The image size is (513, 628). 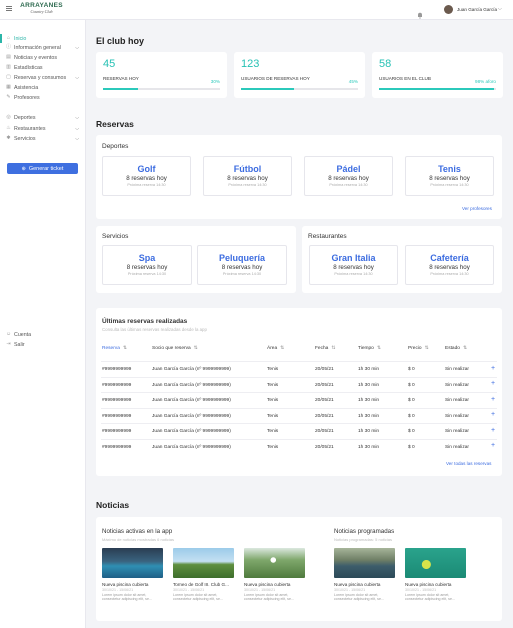 I want to click on sidebar-item-8: ♨ Restaurantes ⌵, so click(x=43, y=128).